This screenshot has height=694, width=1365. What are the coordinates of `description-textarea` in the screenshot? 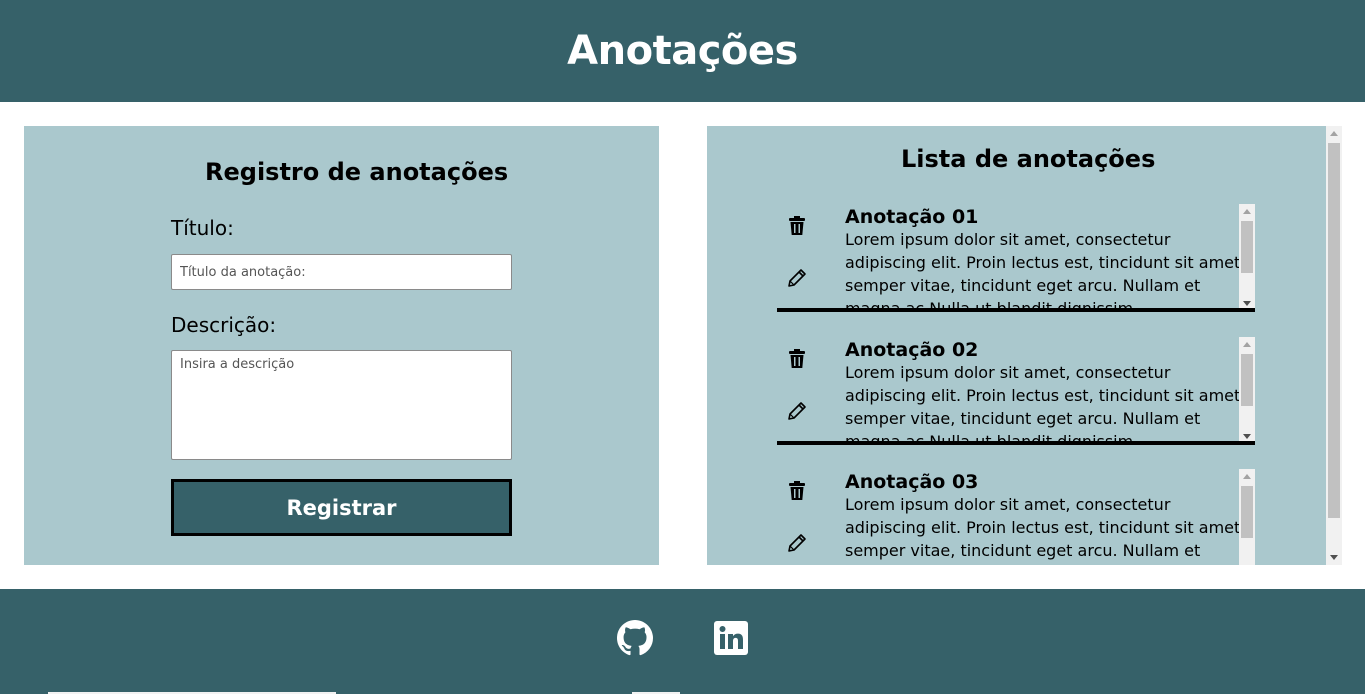 It's located at (341, 405).